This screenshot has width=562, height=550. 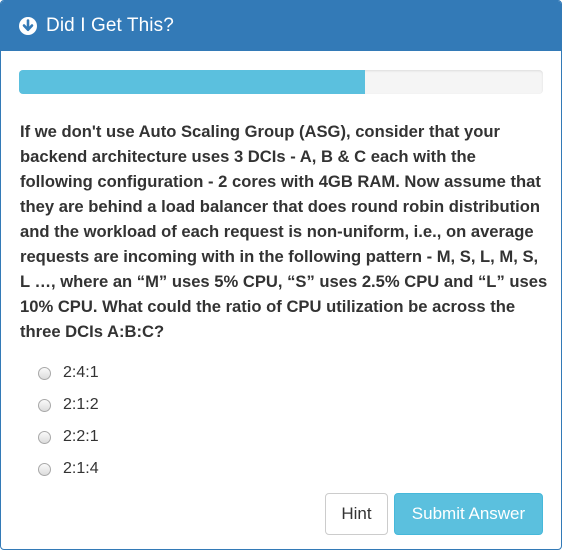 I want to click on answer-options: 2:4:1 2:1:2 2:2:1 2:1:4, so click(x=188, y=421).